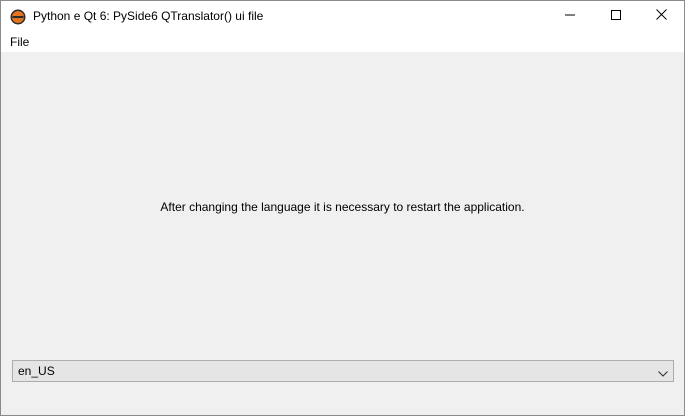 The width and height of the screenshot is (685, 416). What do you see at coordinates (343, 371) in the screenshot?
I see `language-combobox: en_US` at bounding box center [343, 371].